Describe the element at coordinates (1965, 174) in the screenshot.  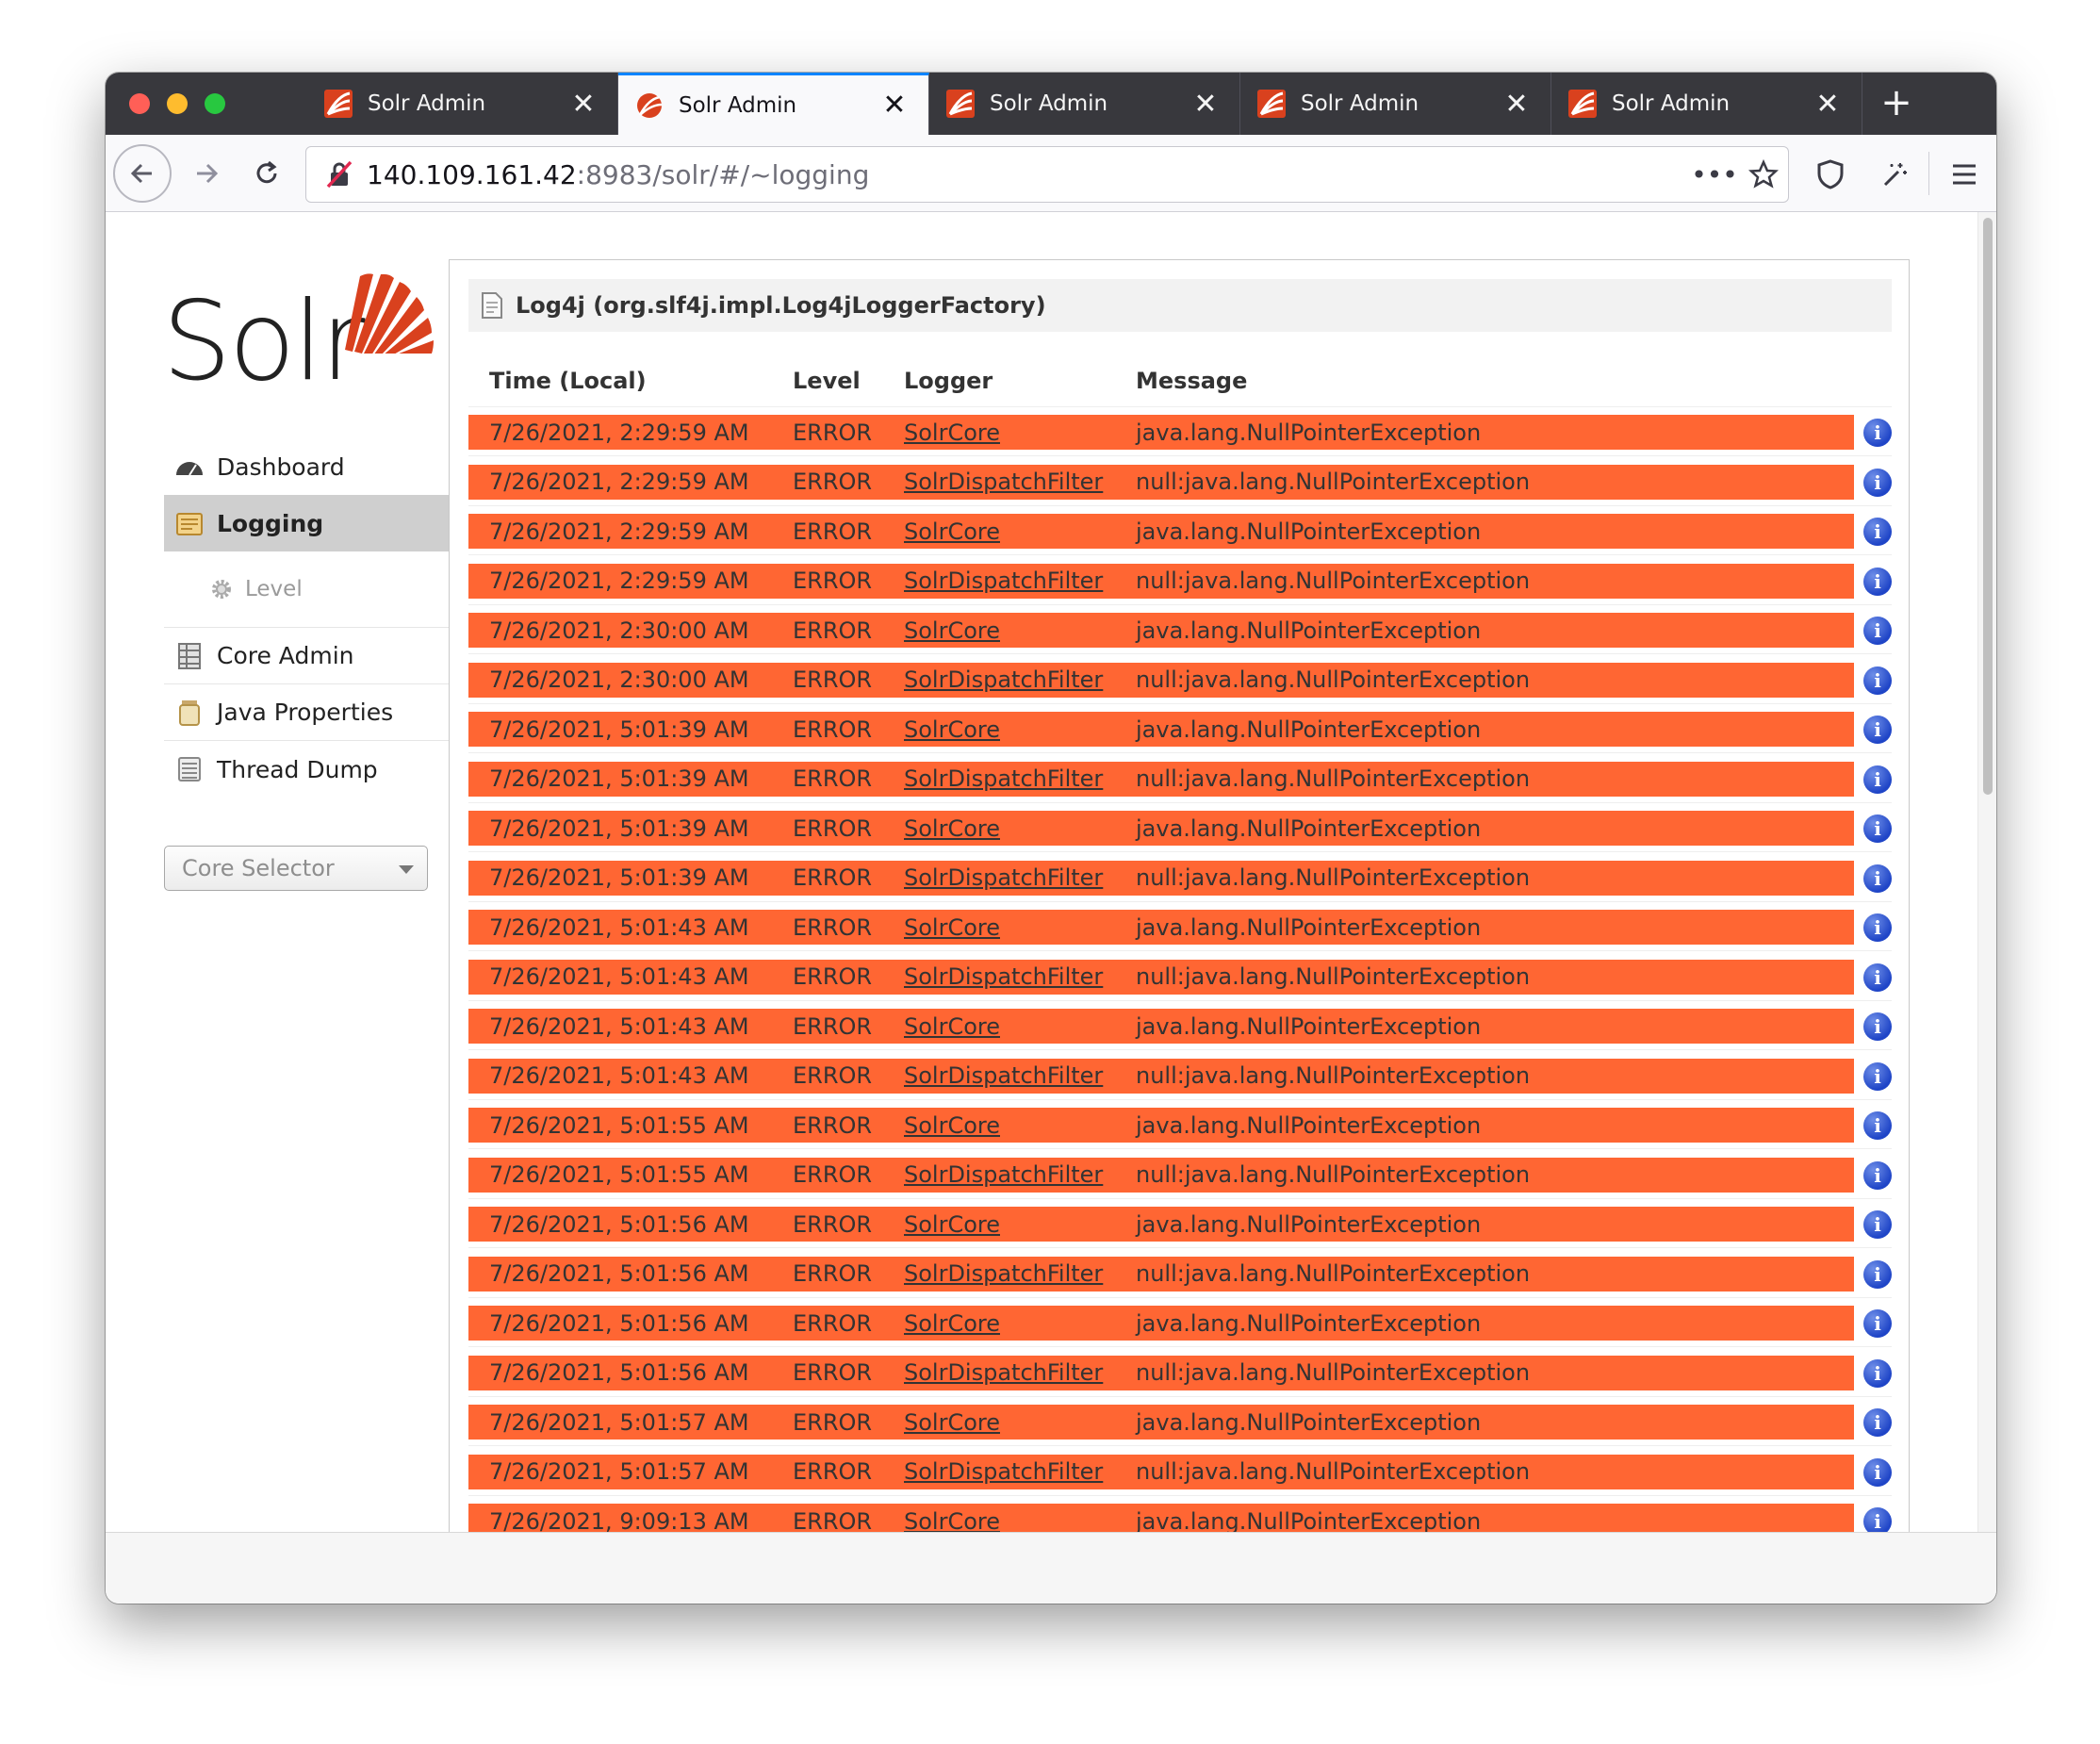
I see `hamburger-menu-icon` at that location.